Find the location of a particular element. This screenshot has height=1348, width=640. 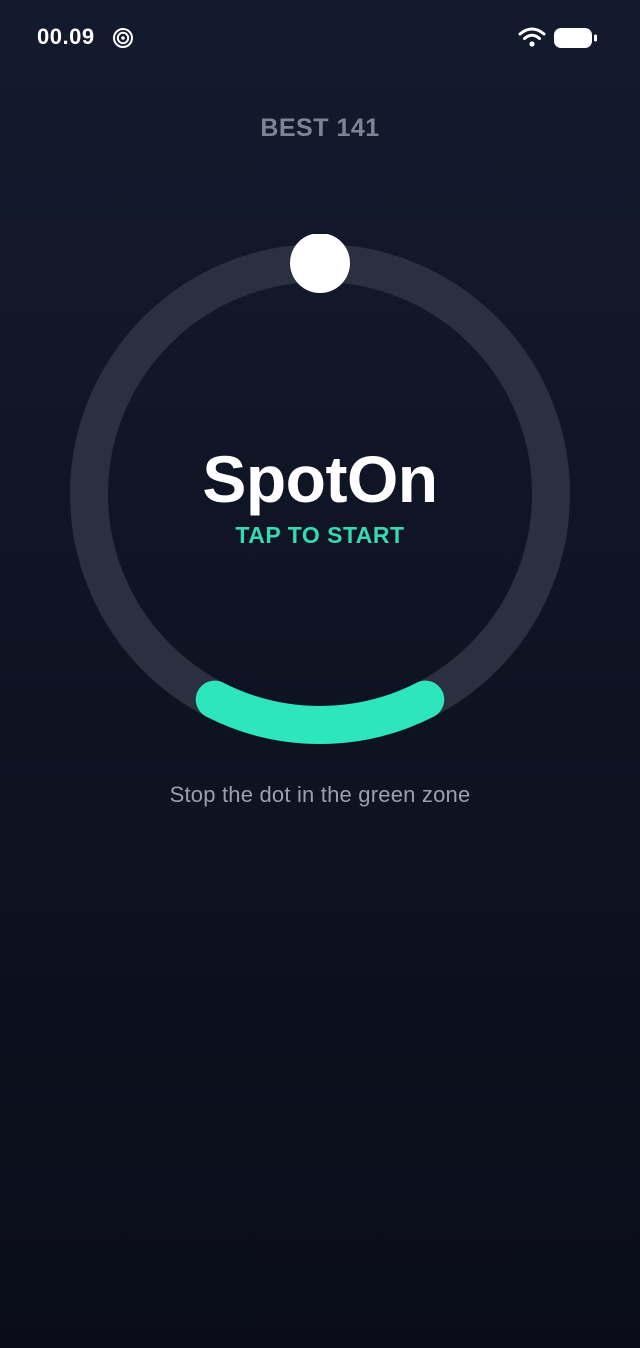

instruction-text: Stop the dot in the green zone is located at coordinates (320, 794).